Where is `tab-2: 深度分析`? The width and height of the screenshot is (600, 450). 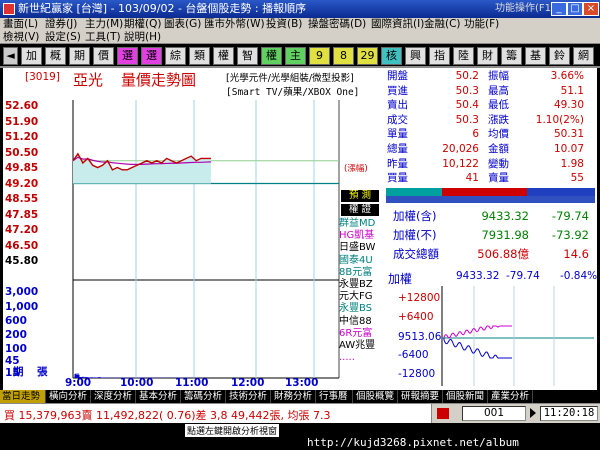 tab-2: 深度分析 is located at coordinates (114, 396).